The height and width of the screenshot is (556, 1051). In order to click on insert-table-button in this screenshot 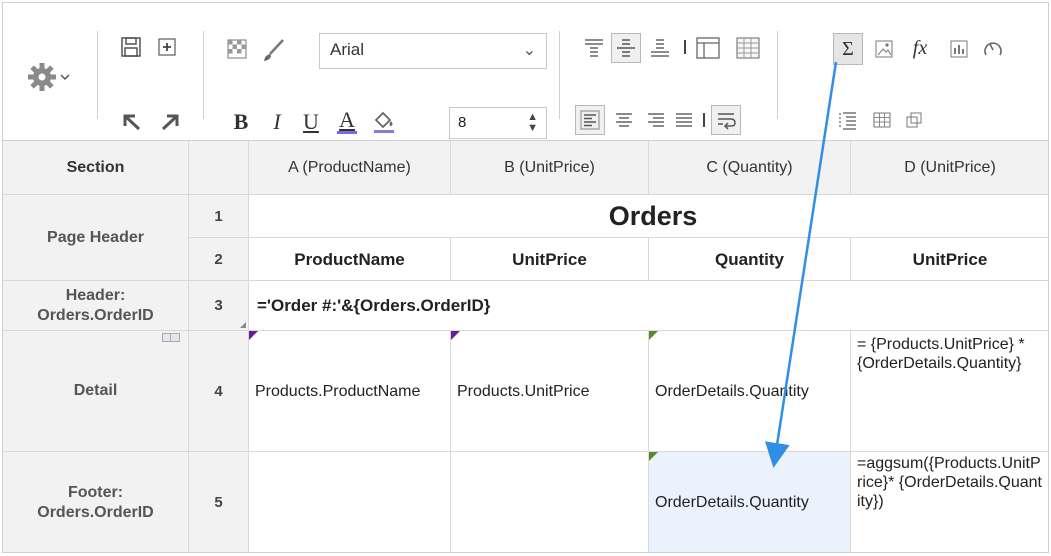, I will do `click(882, 120)`.